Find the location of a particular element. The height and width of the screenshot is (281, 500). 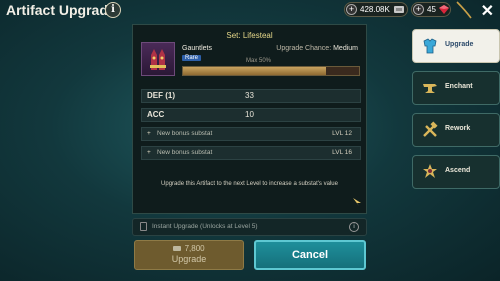

stat-row: DEF (1) 33 is located at coordinates (251, 96).